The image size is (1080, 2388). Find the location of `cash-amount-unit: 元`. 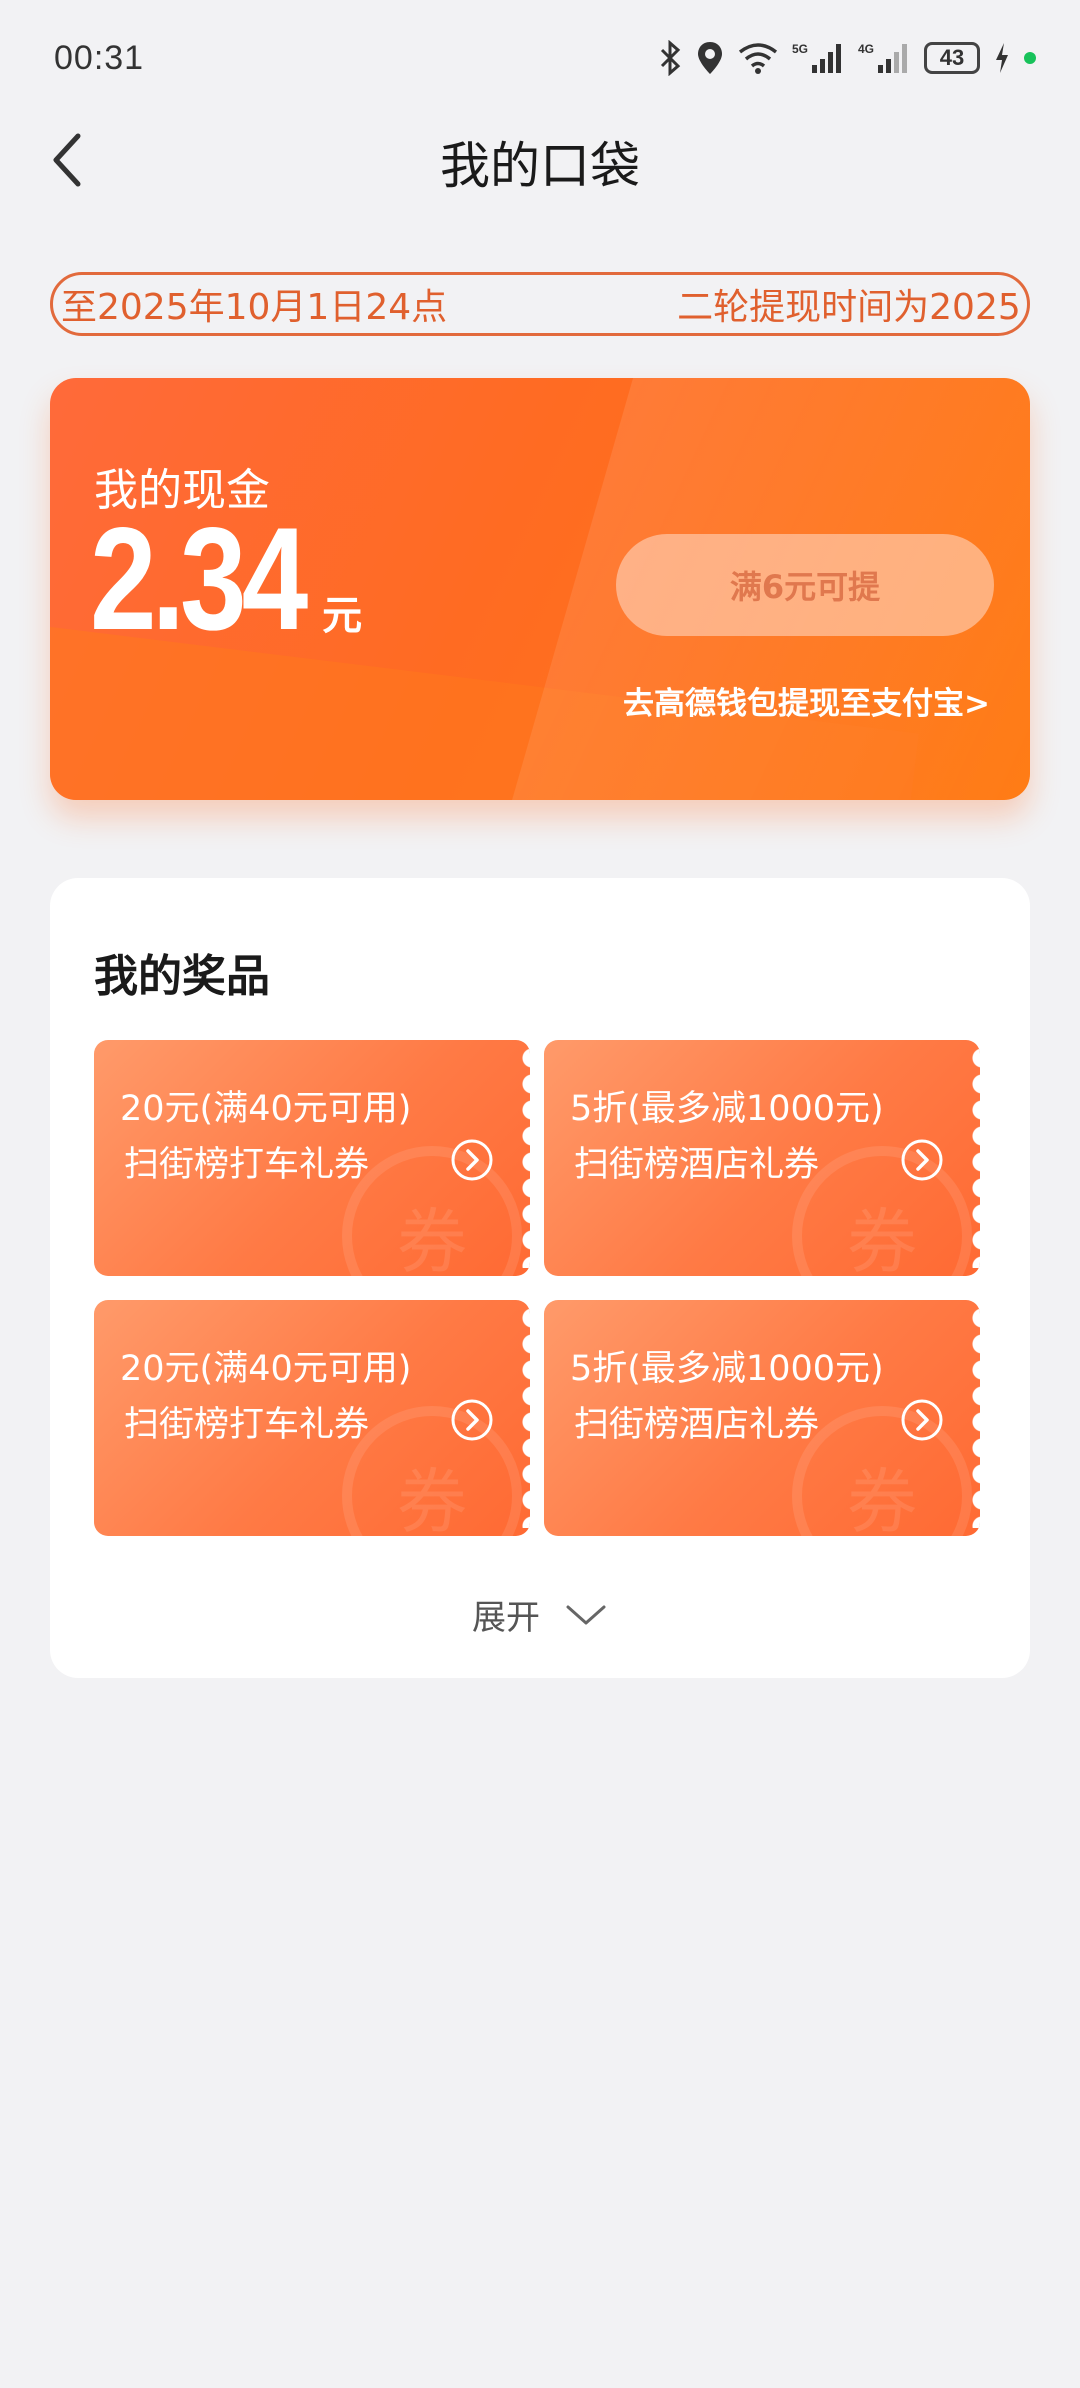

cash-amount-unit: 元 is located at coordinates (342, 616).